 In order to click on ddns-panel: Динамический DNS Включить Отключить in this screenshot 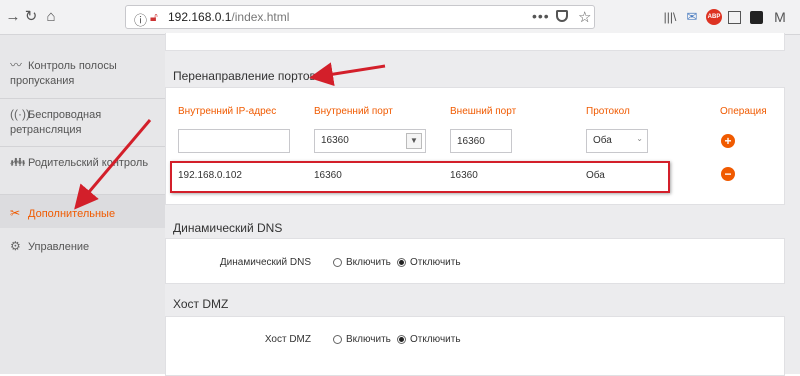, I will do `click(475, 261)`.